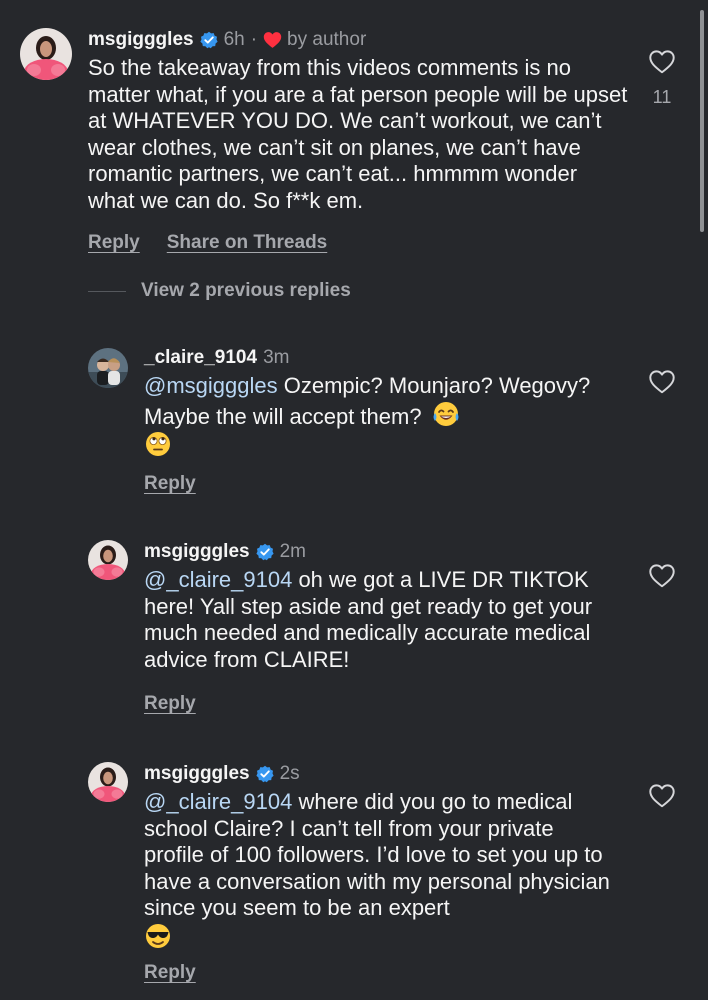 This screenshot has width=708, height=1000. I want to click on reply-meta: msgigggles 2s, so click(379, 774).